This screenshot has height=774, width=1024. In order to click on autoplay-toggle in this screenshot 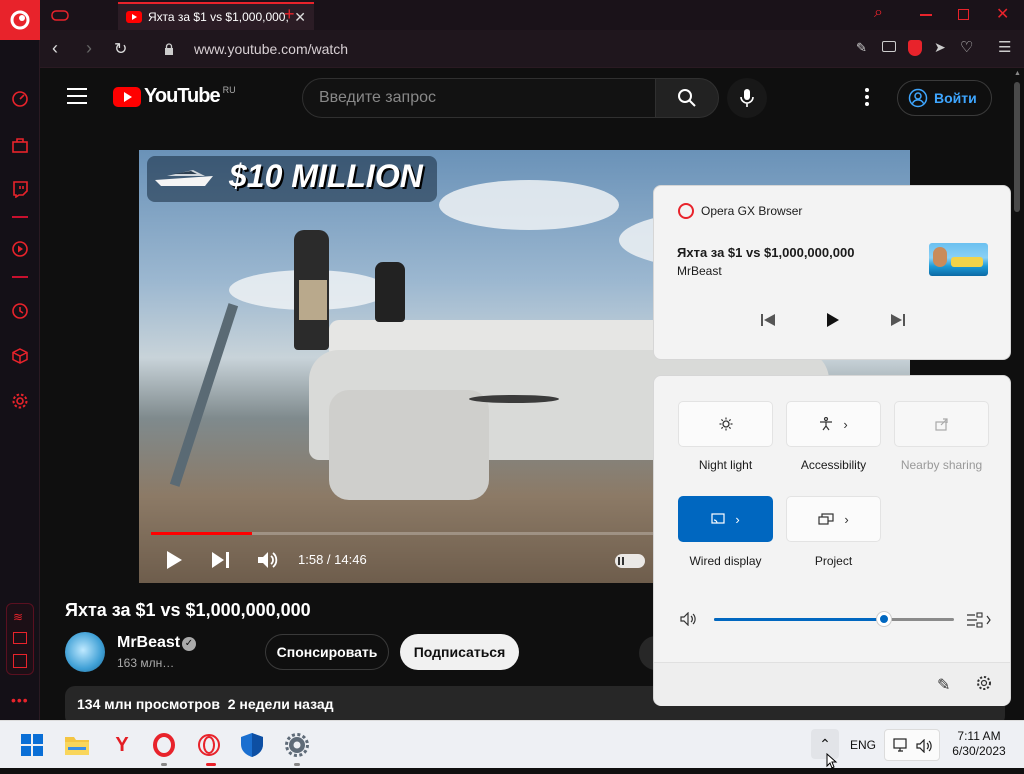, I will do `click(630, 561)`.